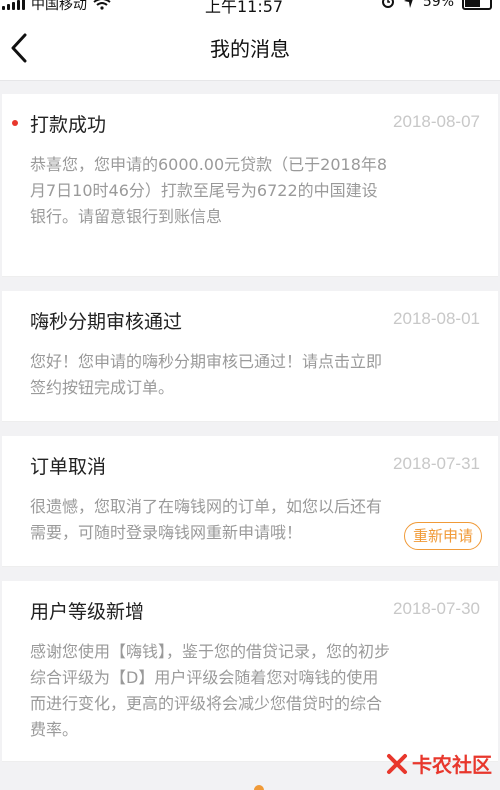 The width and height of the screenshot is (500, 790). Describe the element at coordinates (436, 463) in the screenshot. I see `message-date: 2018-07-31` at that location.